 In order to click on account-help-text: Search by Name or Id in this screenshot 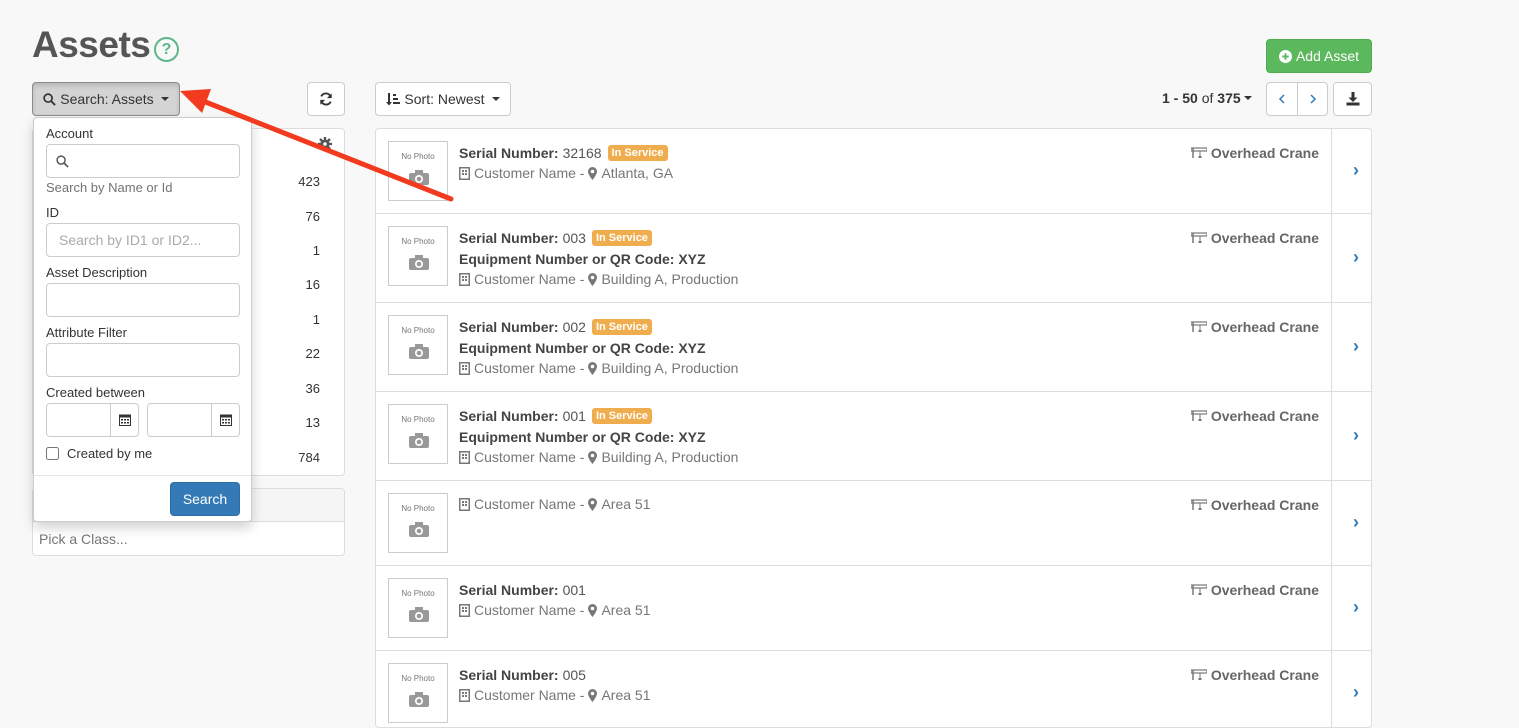, I will do `click(109, 187)`.